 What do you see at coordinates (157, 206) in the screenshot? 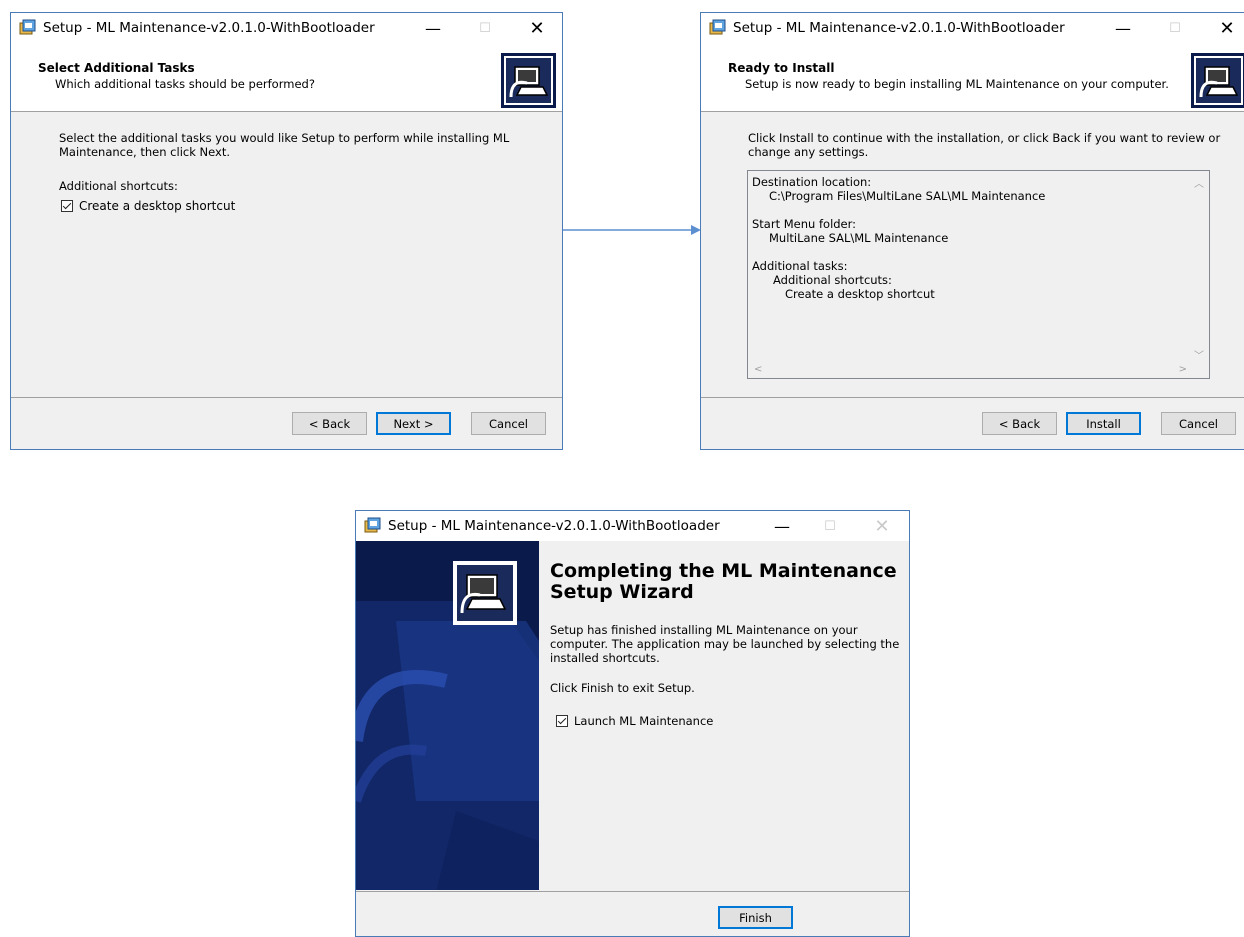
I see `checkbox-label: Create a desktop shortcut` at bounding box center [157, 206].